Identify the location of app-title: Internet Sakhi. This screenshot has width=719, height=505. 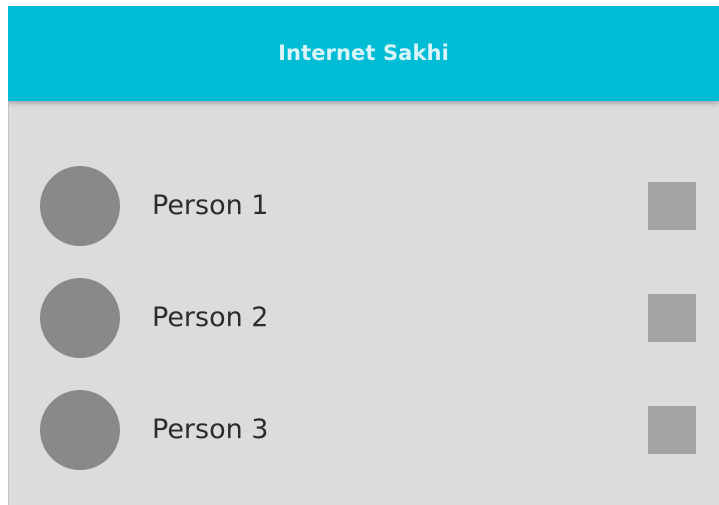
(363, 52).